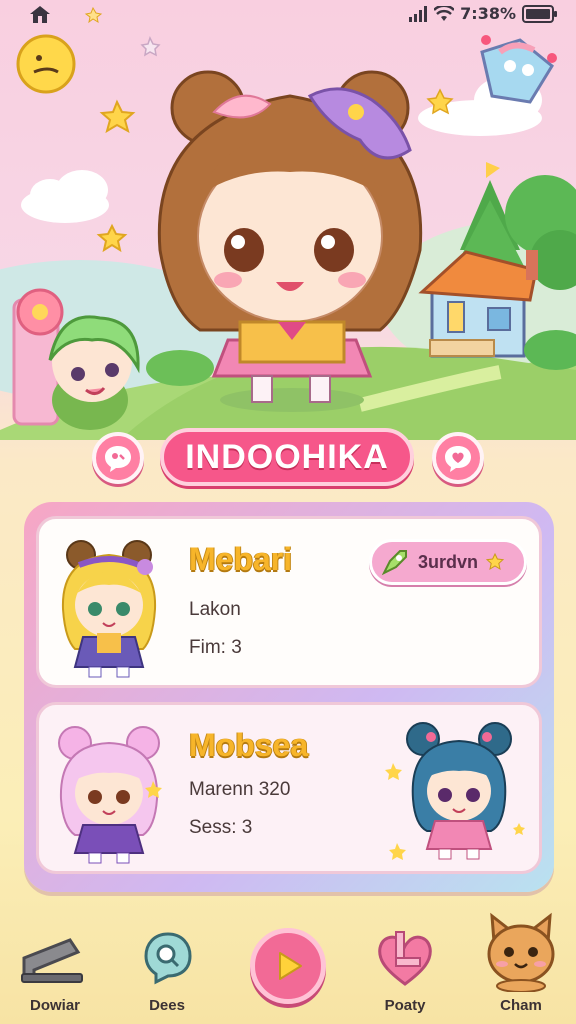 This screenshot has width=576, height=1024. What do you see at coordinates (52, 960) in the screenshot?
I see `cannon-icon` at bounding box center [52, 960].